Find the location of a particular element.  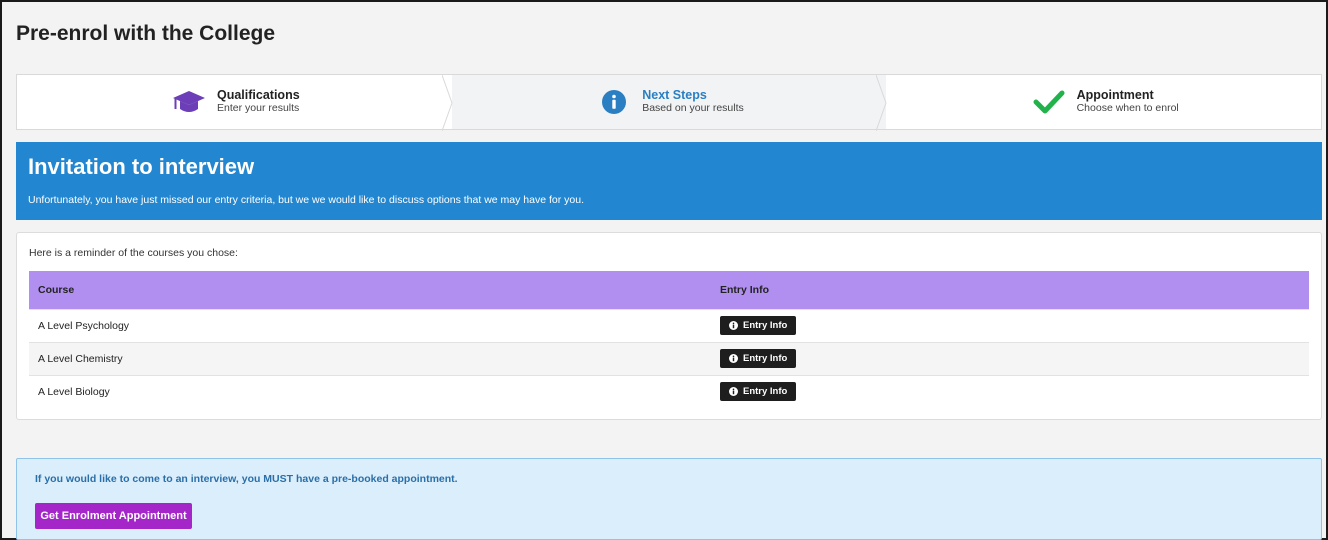

table-row: A Level Chemistry Entry Info is located at coordinates (669, 358).